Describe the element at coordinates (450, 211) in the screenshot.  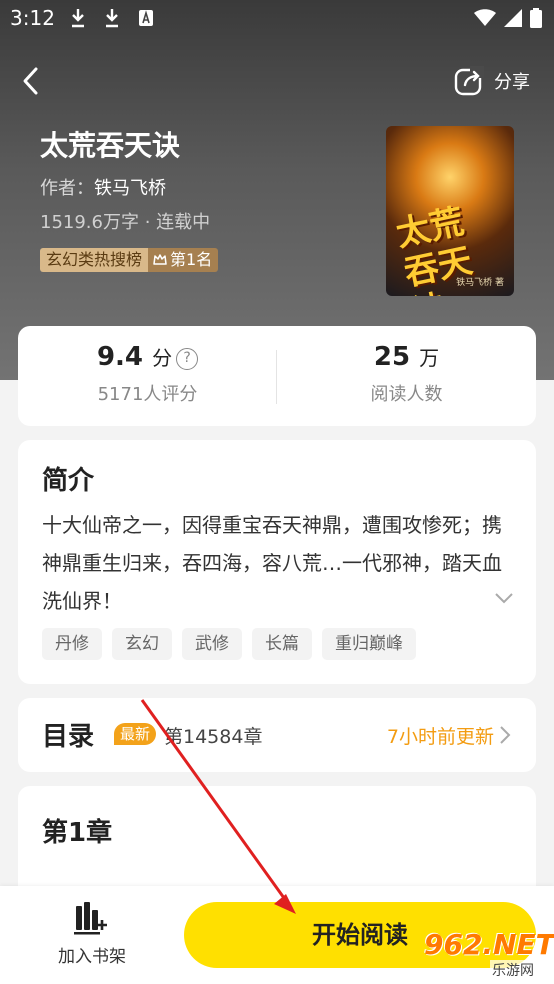
I see `book-cover: 太荒吞天诀 铁马飞桥 著` at that location.